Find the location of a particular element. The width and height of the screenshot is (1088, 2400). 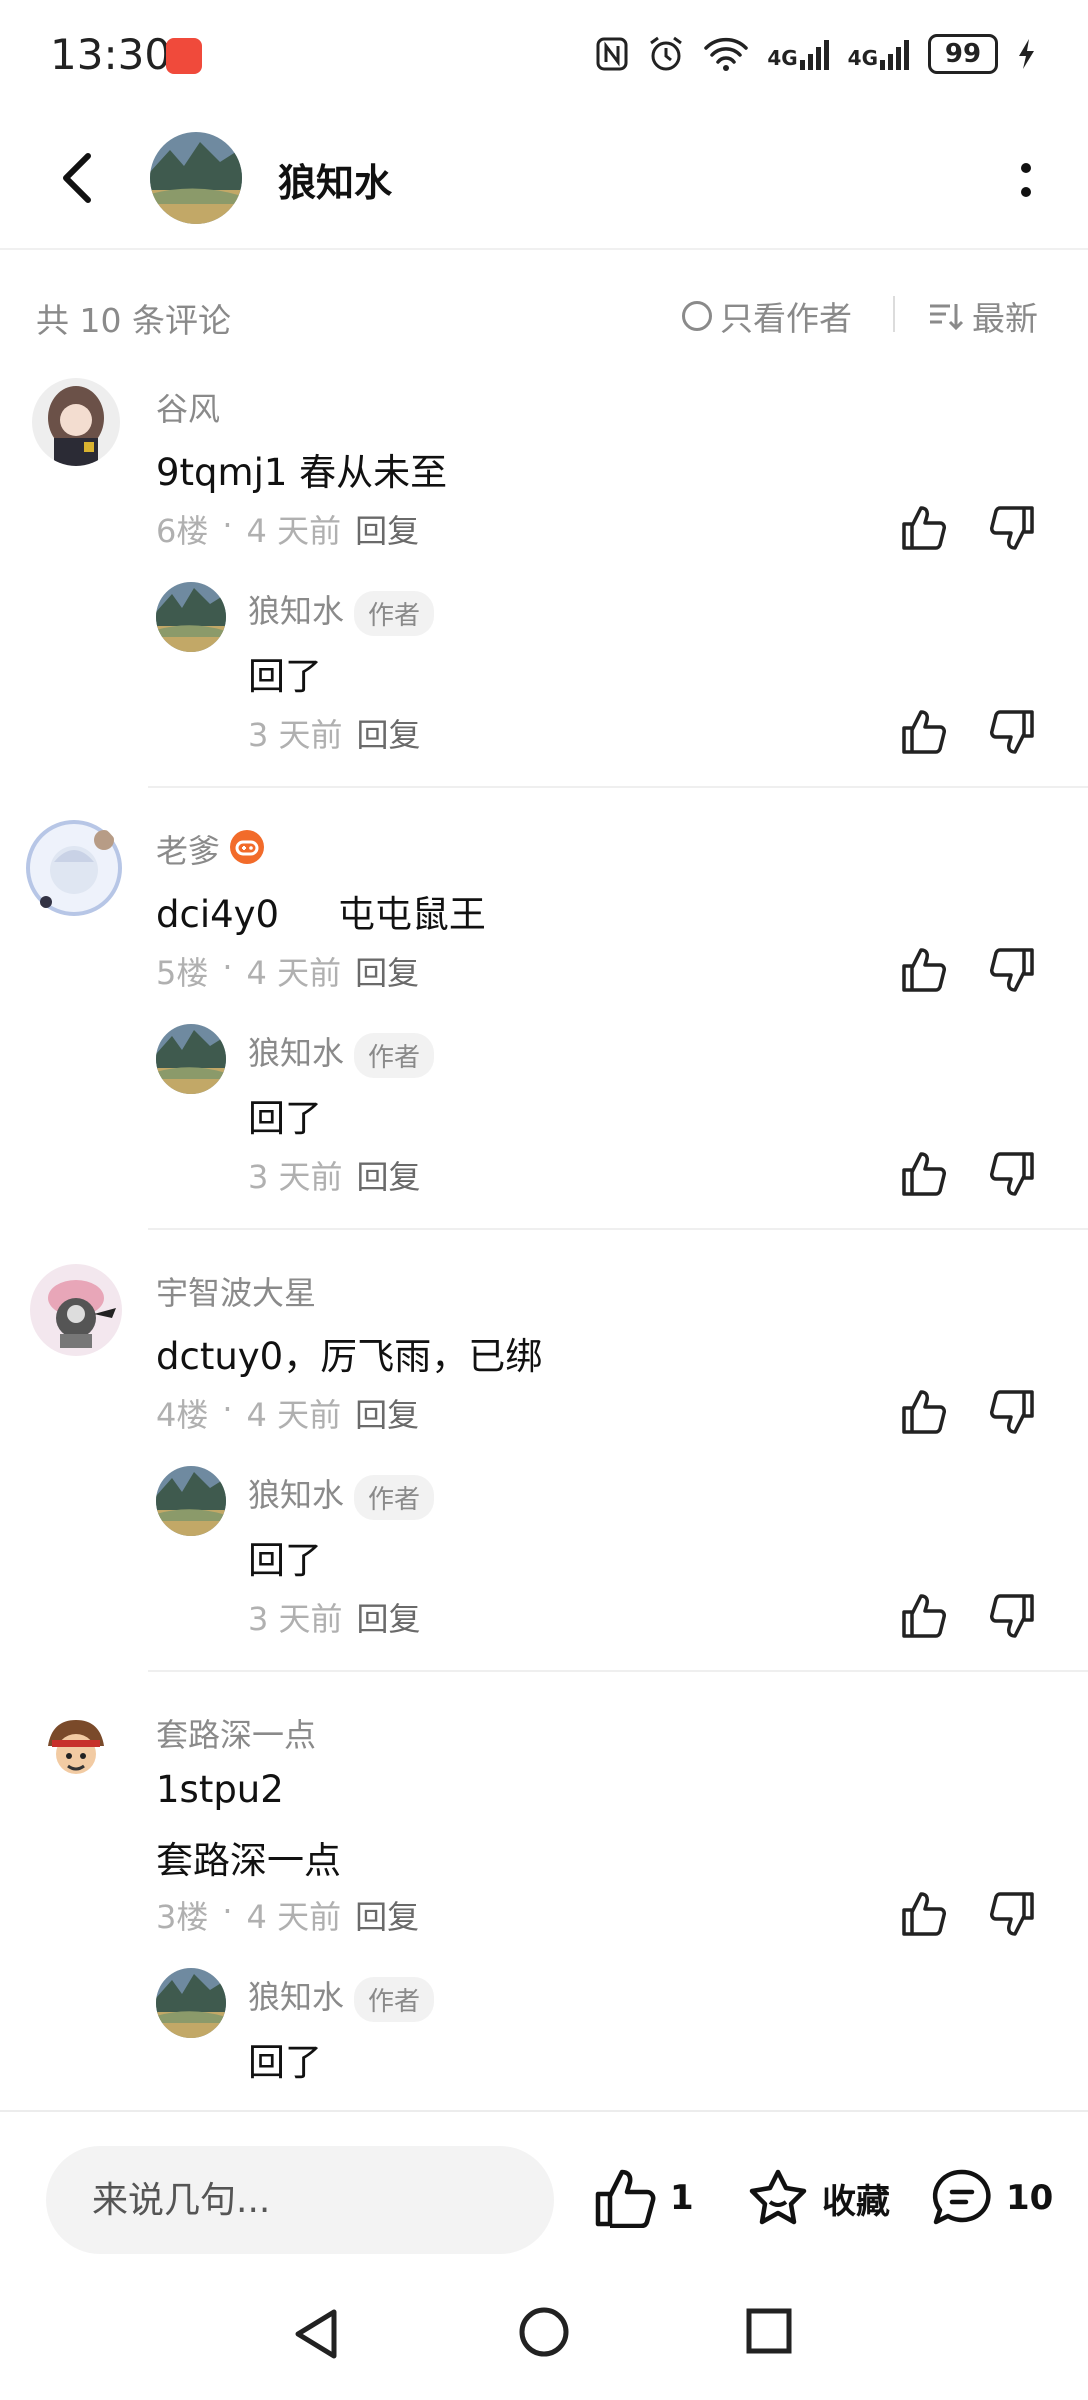

like-count: 1 is located at coordinates (682, 2198).